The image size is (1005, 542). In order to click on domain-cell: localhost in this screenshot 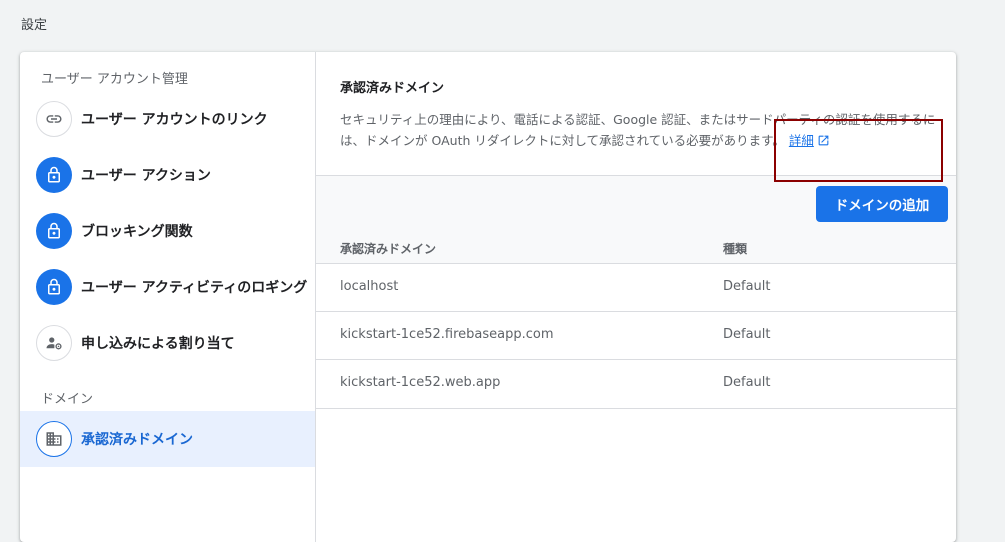, I will do `click(369, 286)`.